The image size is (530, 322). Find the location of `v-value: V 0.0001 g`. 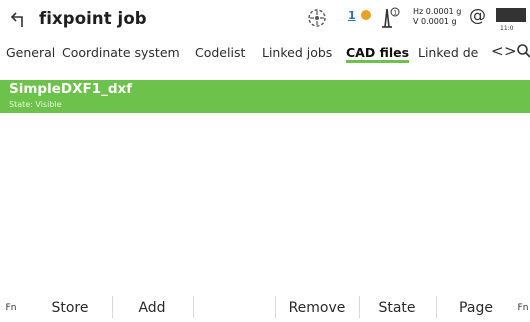

v-value: V 0.0001 g is located at coordinates (435, 21).